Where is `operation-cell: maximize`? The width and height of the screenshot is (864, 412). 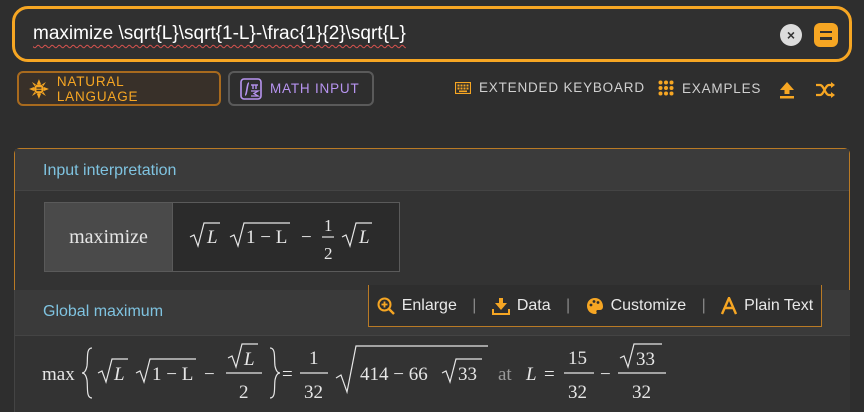
operation-cell: maximize is located at coordinates (109, 237).